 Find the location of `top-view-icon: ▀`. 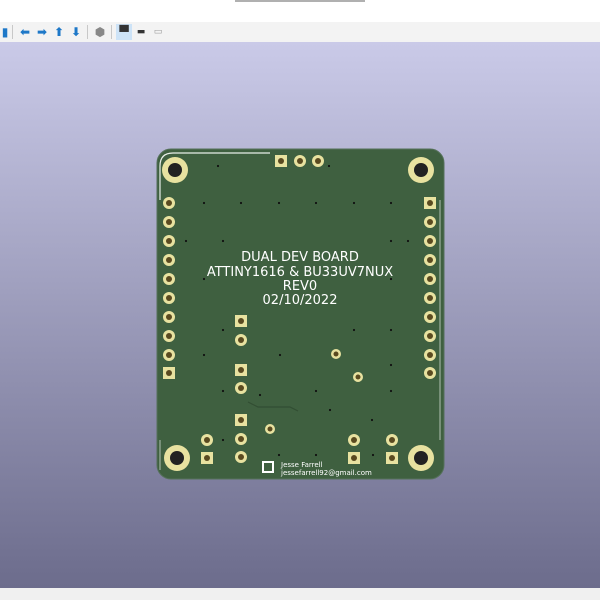

top-view-icon: ▀ is located at coordinates (124, 32).